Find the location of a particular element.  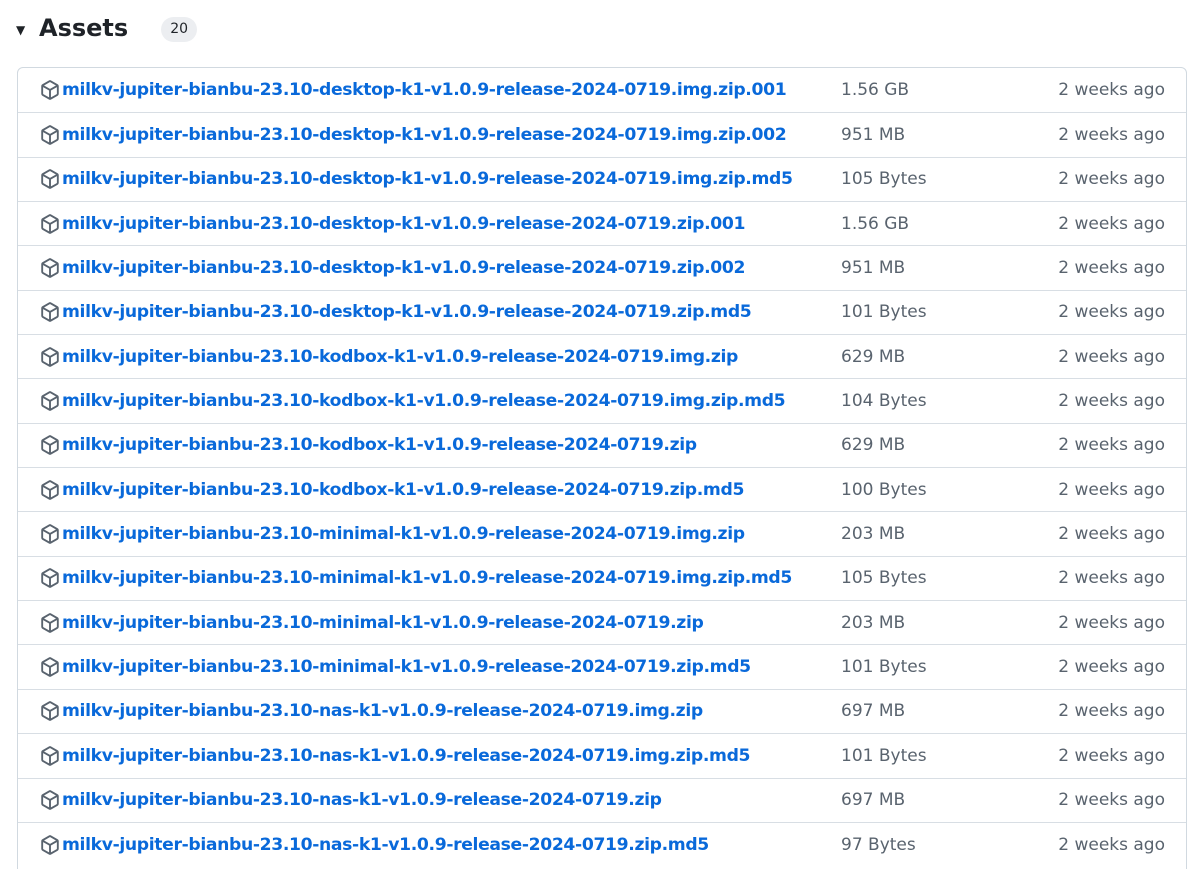

assets-title: Assets is located at coordinates (84, 28).